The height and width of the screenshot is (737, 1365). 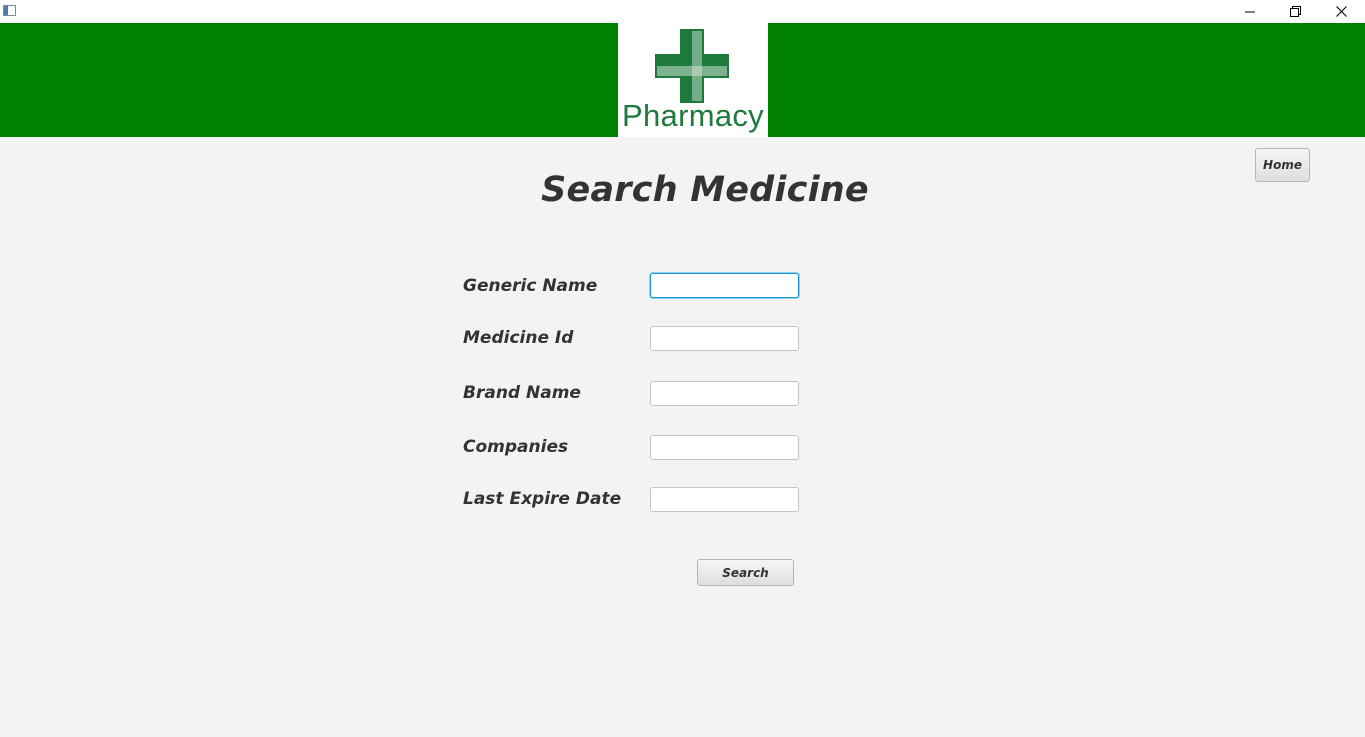 I want to click on companies-label: Companies, so click(x=516, y=447).